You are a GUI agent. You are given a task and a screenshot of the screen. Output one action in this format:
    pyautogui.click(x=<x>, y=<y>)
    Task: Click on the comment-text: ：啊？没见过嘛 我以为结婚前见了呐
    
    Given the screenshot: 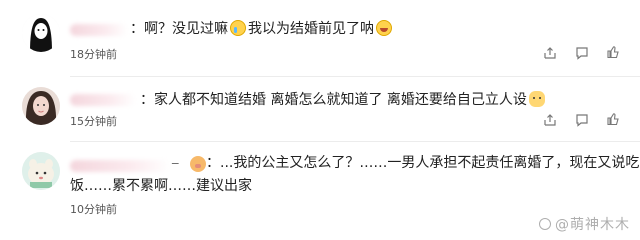 What is the action you would take?
    pyautogui.click(x=376, y=29)
    